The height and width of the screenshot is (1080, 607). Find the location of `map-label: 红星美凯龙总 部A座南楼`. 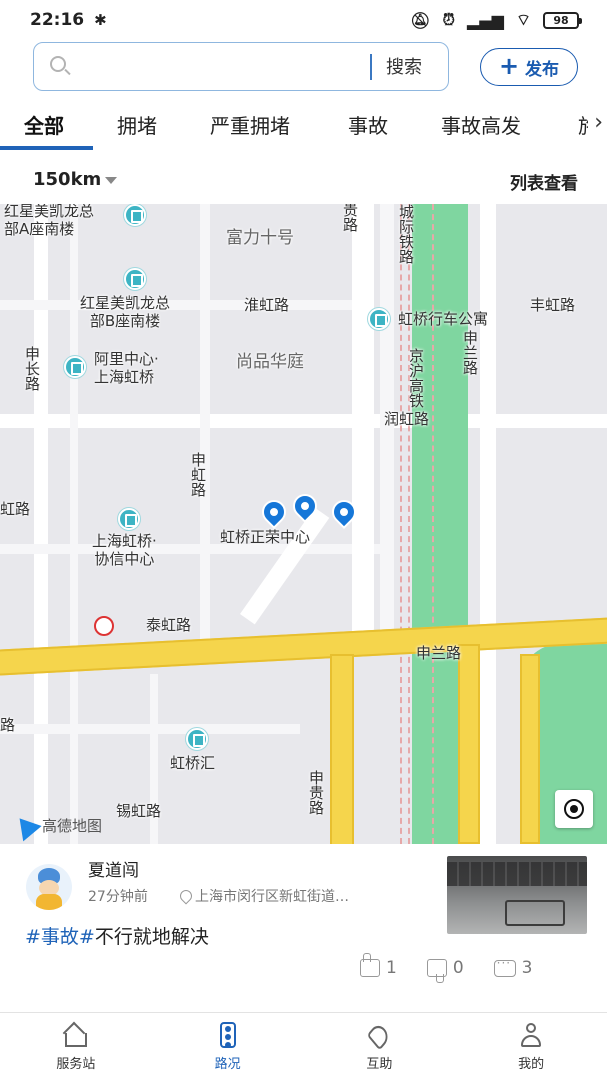

map-label: 红星美凯龙总 部A座南楼 is located at coordinates (49, 221).